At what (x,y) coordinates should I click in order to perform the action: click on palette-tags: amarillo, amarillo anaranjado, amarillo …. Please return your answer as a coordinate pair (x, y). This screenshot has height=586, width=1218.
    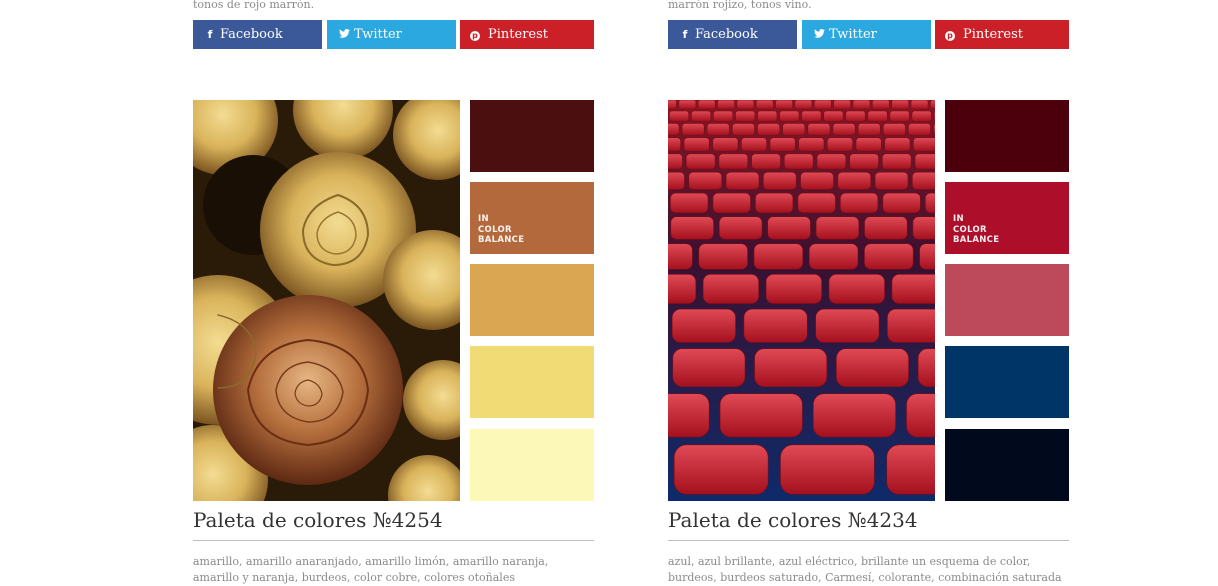
    Looking at the image, I should click on (393, 570).